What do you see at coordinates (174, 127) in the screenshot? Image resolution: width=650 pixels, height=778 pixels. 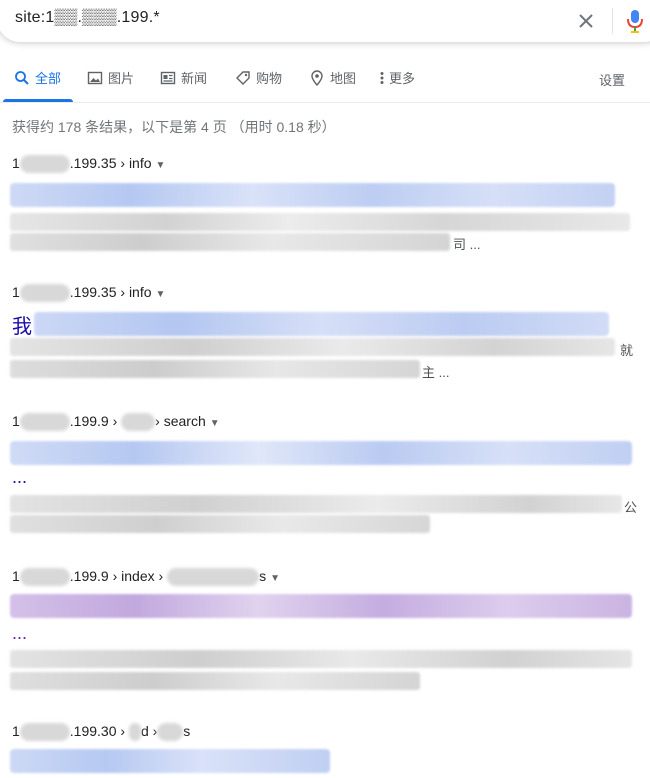 I see `result-stats: 获得约 178 条结果，以下是第 4 页 （用时 0.18 秒）` at bounding box center [174, 127].